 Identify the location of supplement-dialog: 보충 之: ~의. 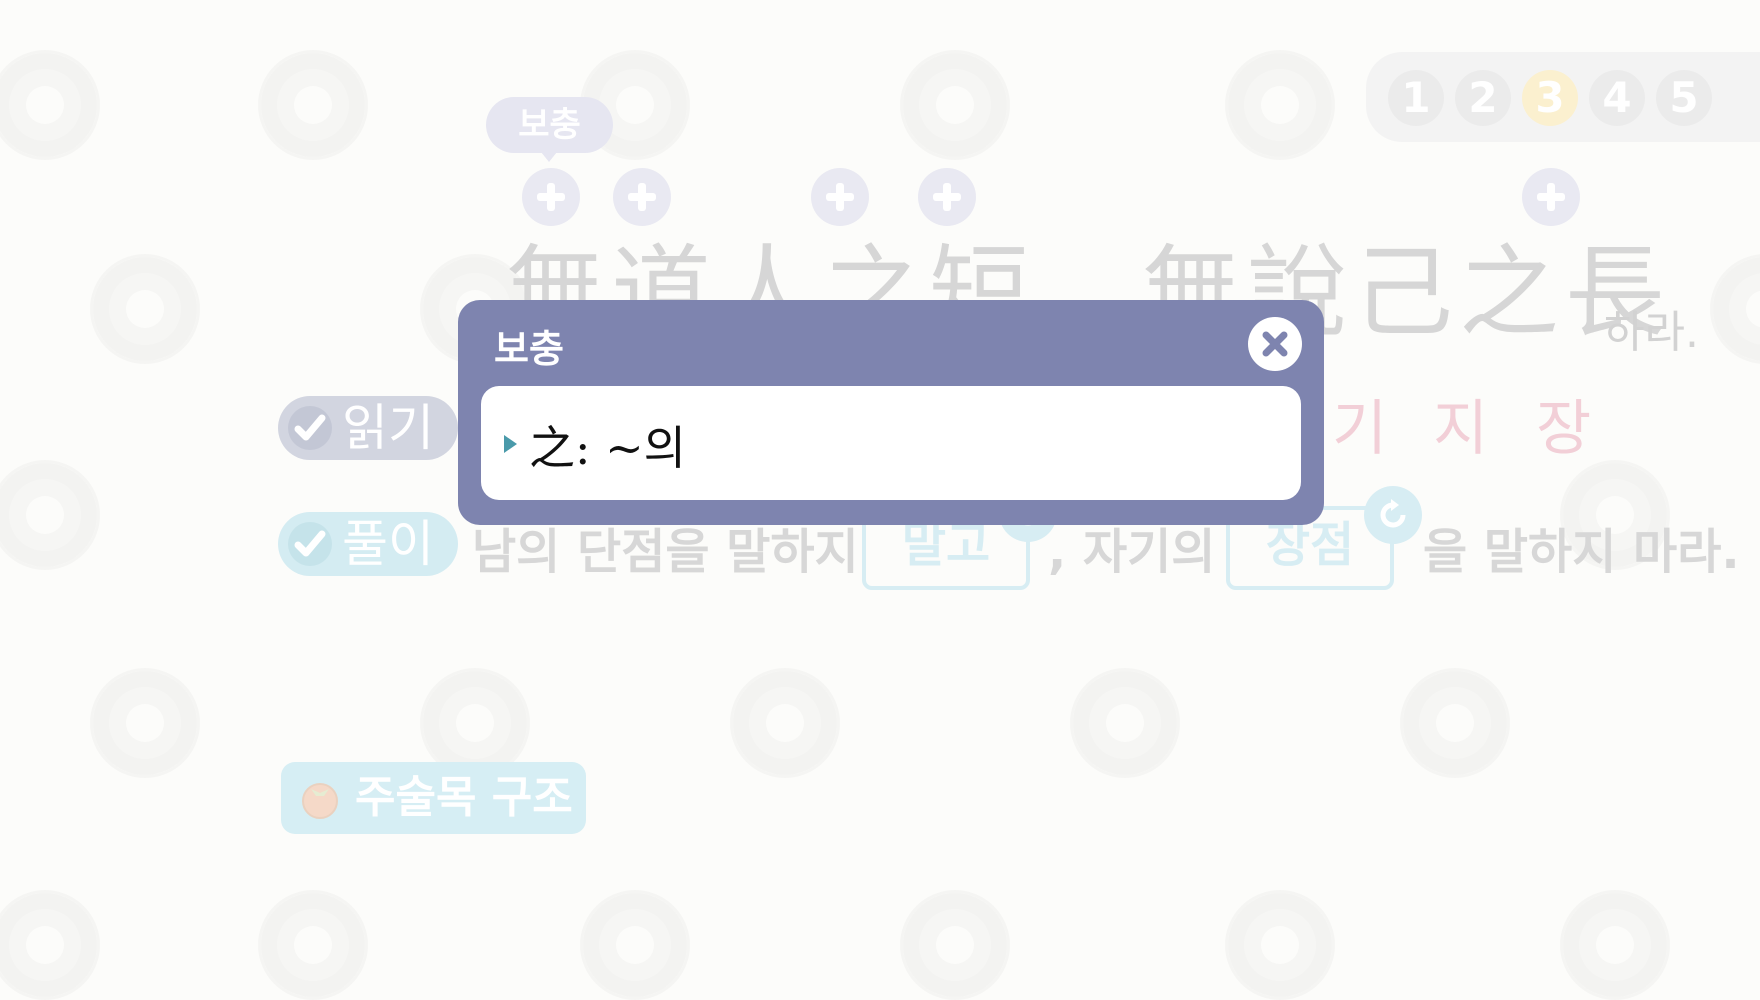
(891, 412).